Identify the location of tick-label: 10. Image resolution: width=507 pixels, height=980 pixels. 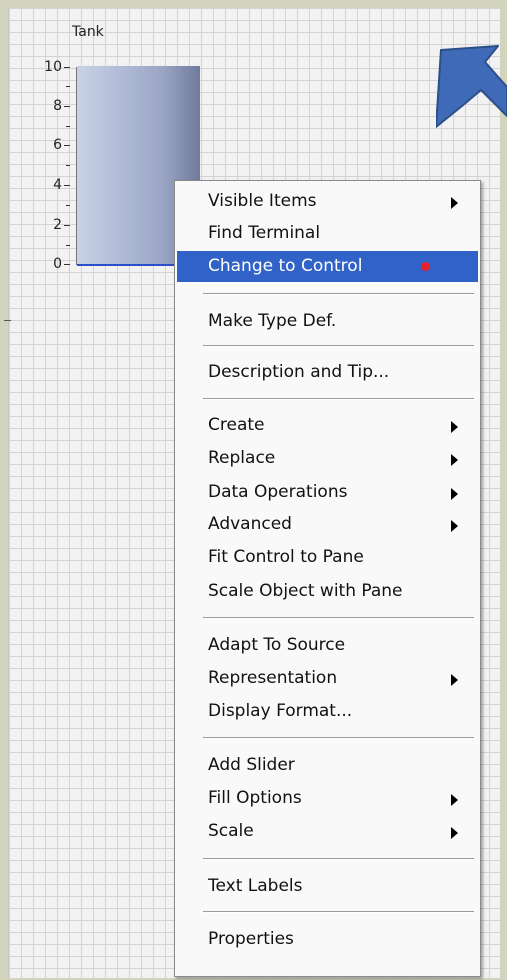
(53, 67).